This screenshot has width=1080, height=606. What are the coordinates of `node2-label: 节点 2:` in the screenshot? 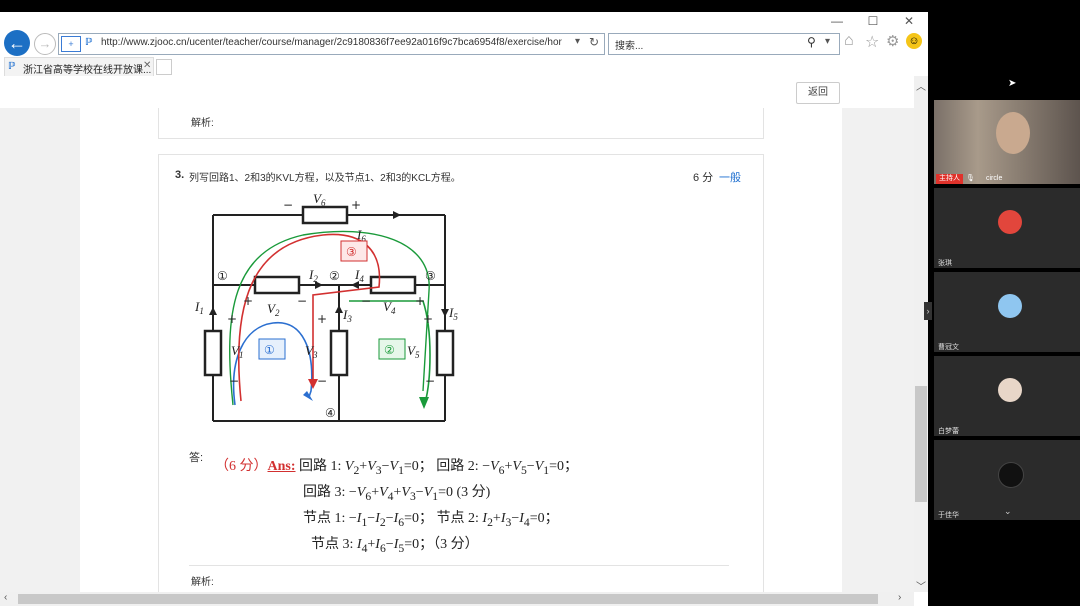 It's located at (457, 518).